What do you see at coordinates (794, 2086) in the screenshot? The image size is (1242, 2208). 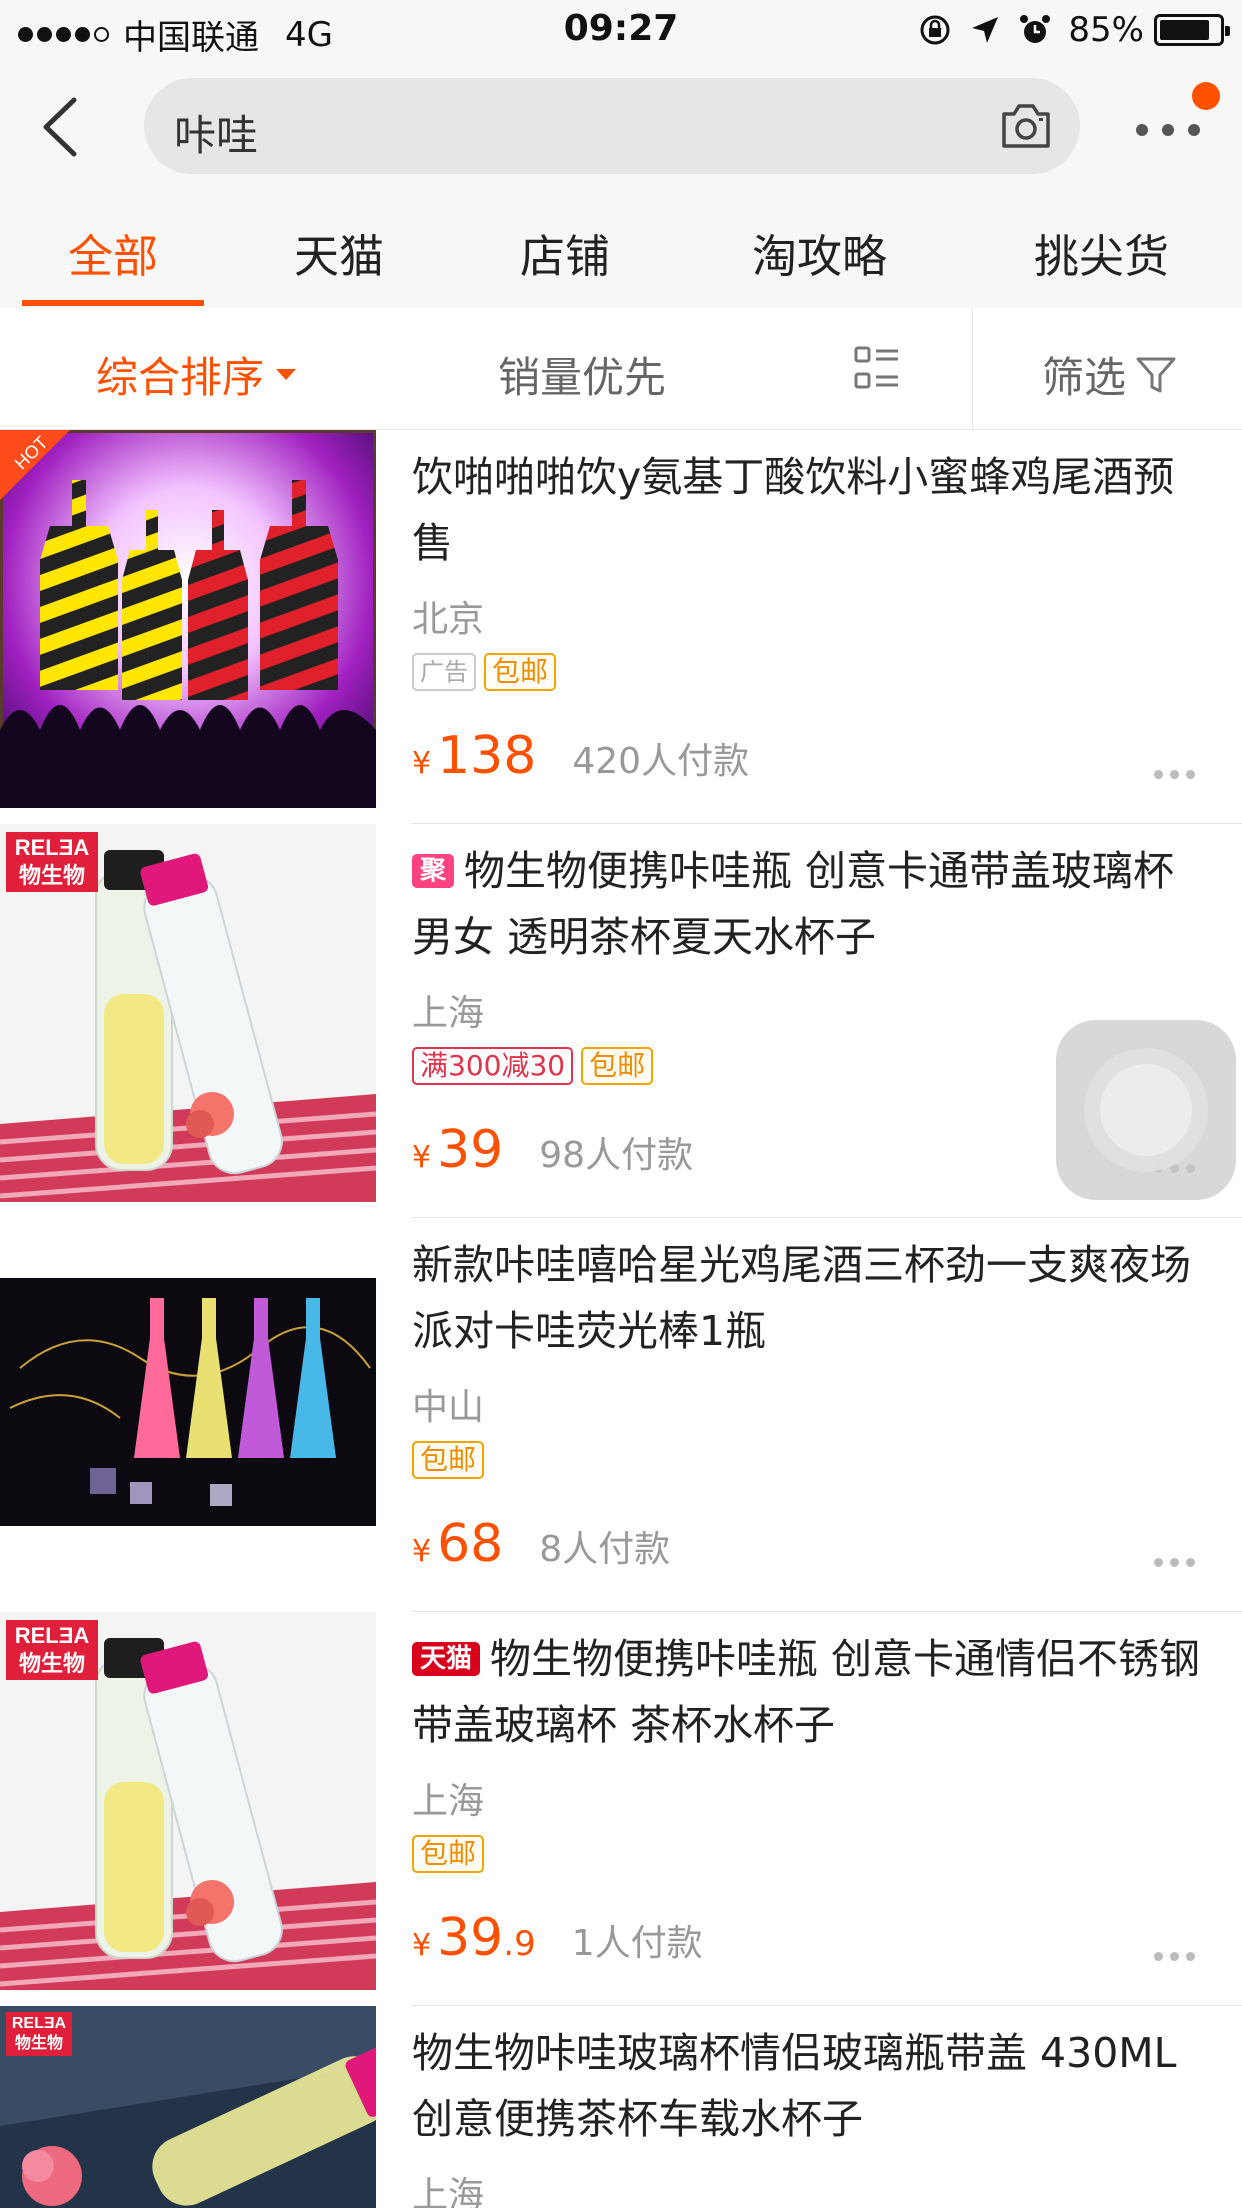 I see `product-title-text: 物生物咔哇玻璃杯情侣玻璃瓶带盖 430ML 创意便携茶杯车载水杯子` at bounding box center [794, 2086].